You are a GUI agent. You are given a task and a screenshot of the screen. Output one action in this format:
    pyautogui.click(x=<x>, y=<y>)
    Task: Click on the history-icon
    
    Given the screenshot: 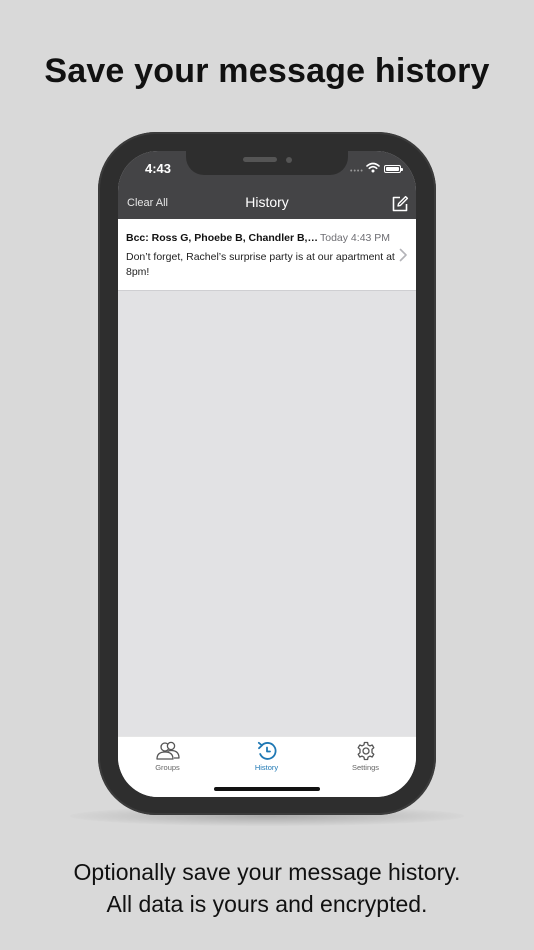 What is the action you would take?
    pyautogui.click(x=266, y=750)
    